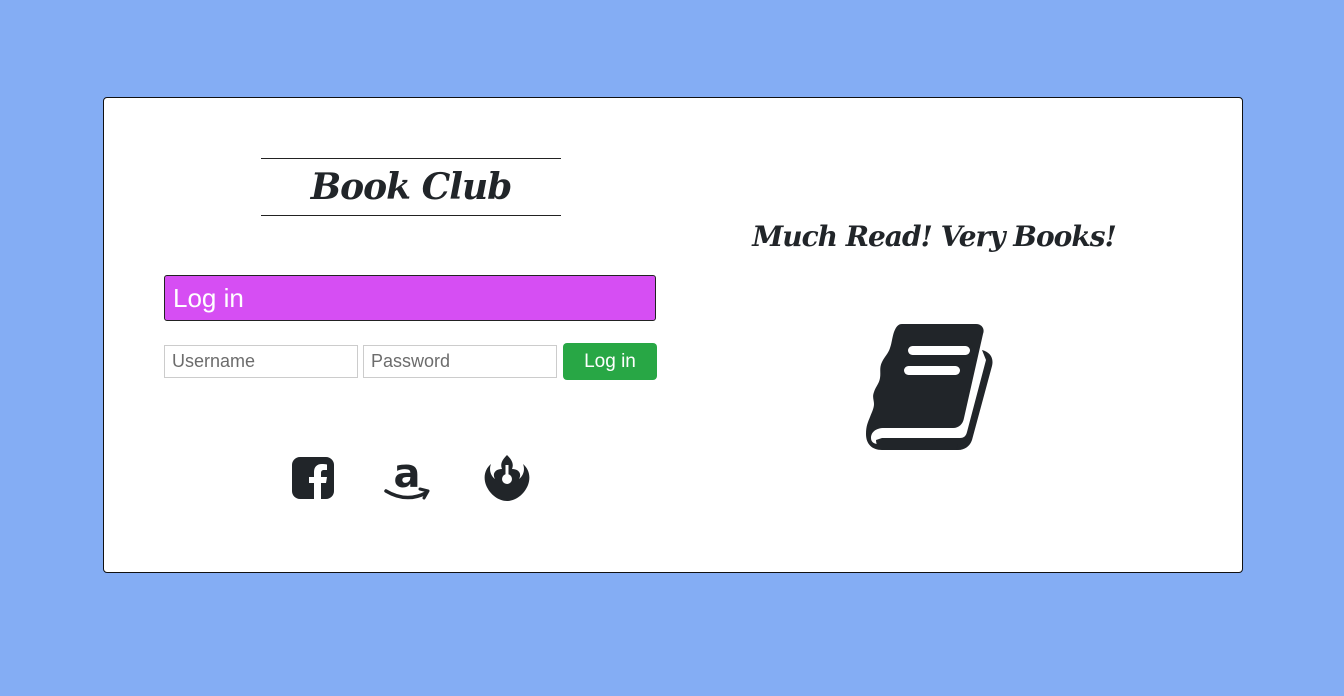 The width and height of the screenshot is (1344, 696). Describe the element at coordinates (460, 361) in the screenshot. I see `password-input` at that location.